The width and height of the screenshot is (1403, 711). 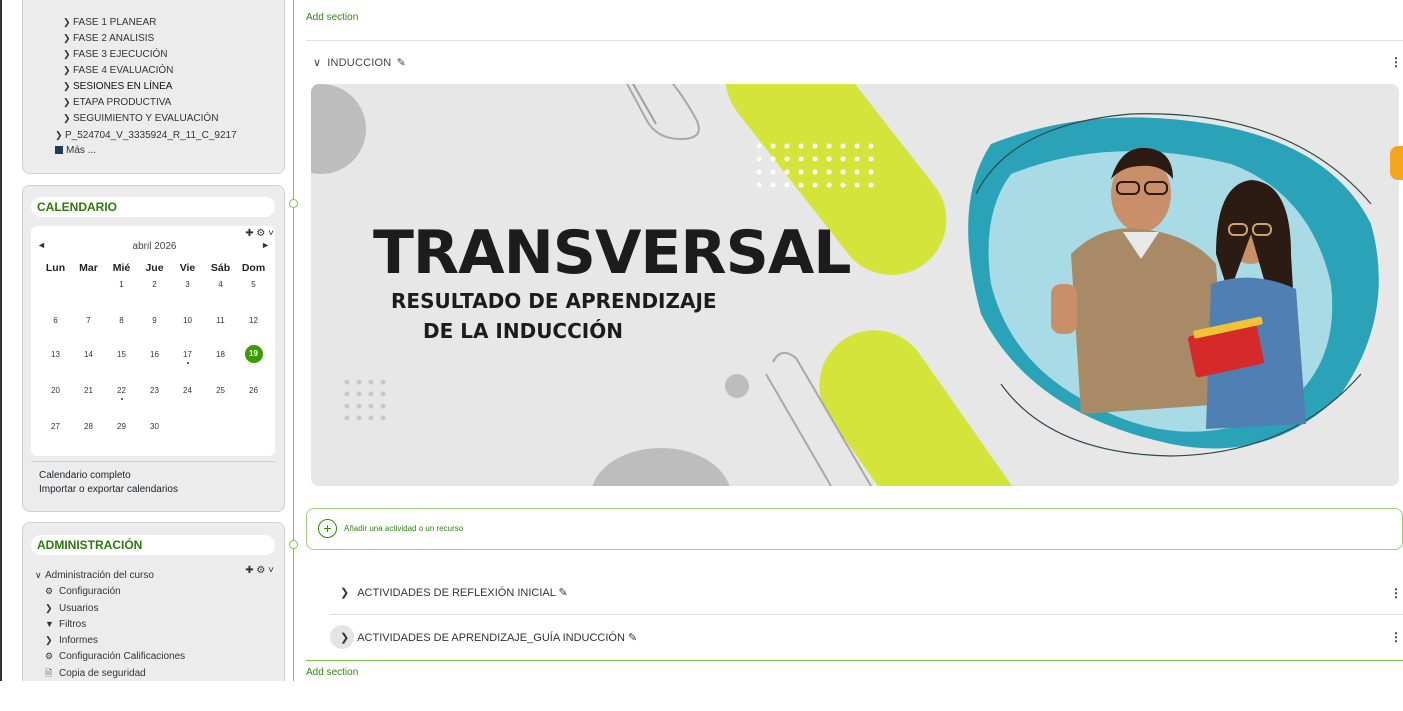 I want to click on calendar-day: 25, so click(x=220, y=390).